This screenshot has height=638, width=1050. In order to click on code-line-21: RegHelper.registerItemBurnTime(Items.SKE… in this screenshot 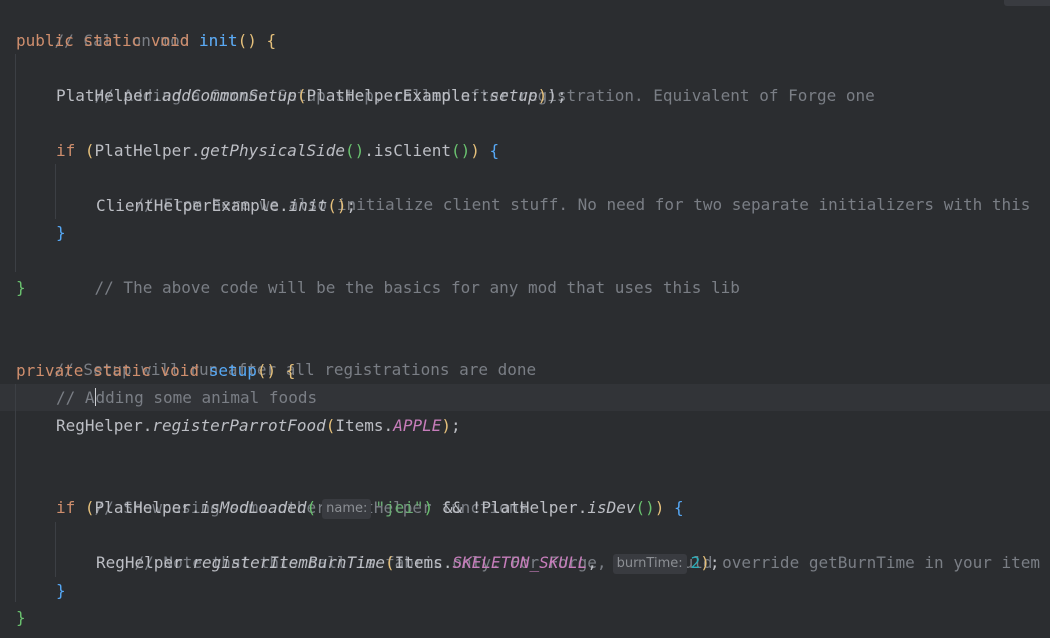, I will do `click(408, 562)`.